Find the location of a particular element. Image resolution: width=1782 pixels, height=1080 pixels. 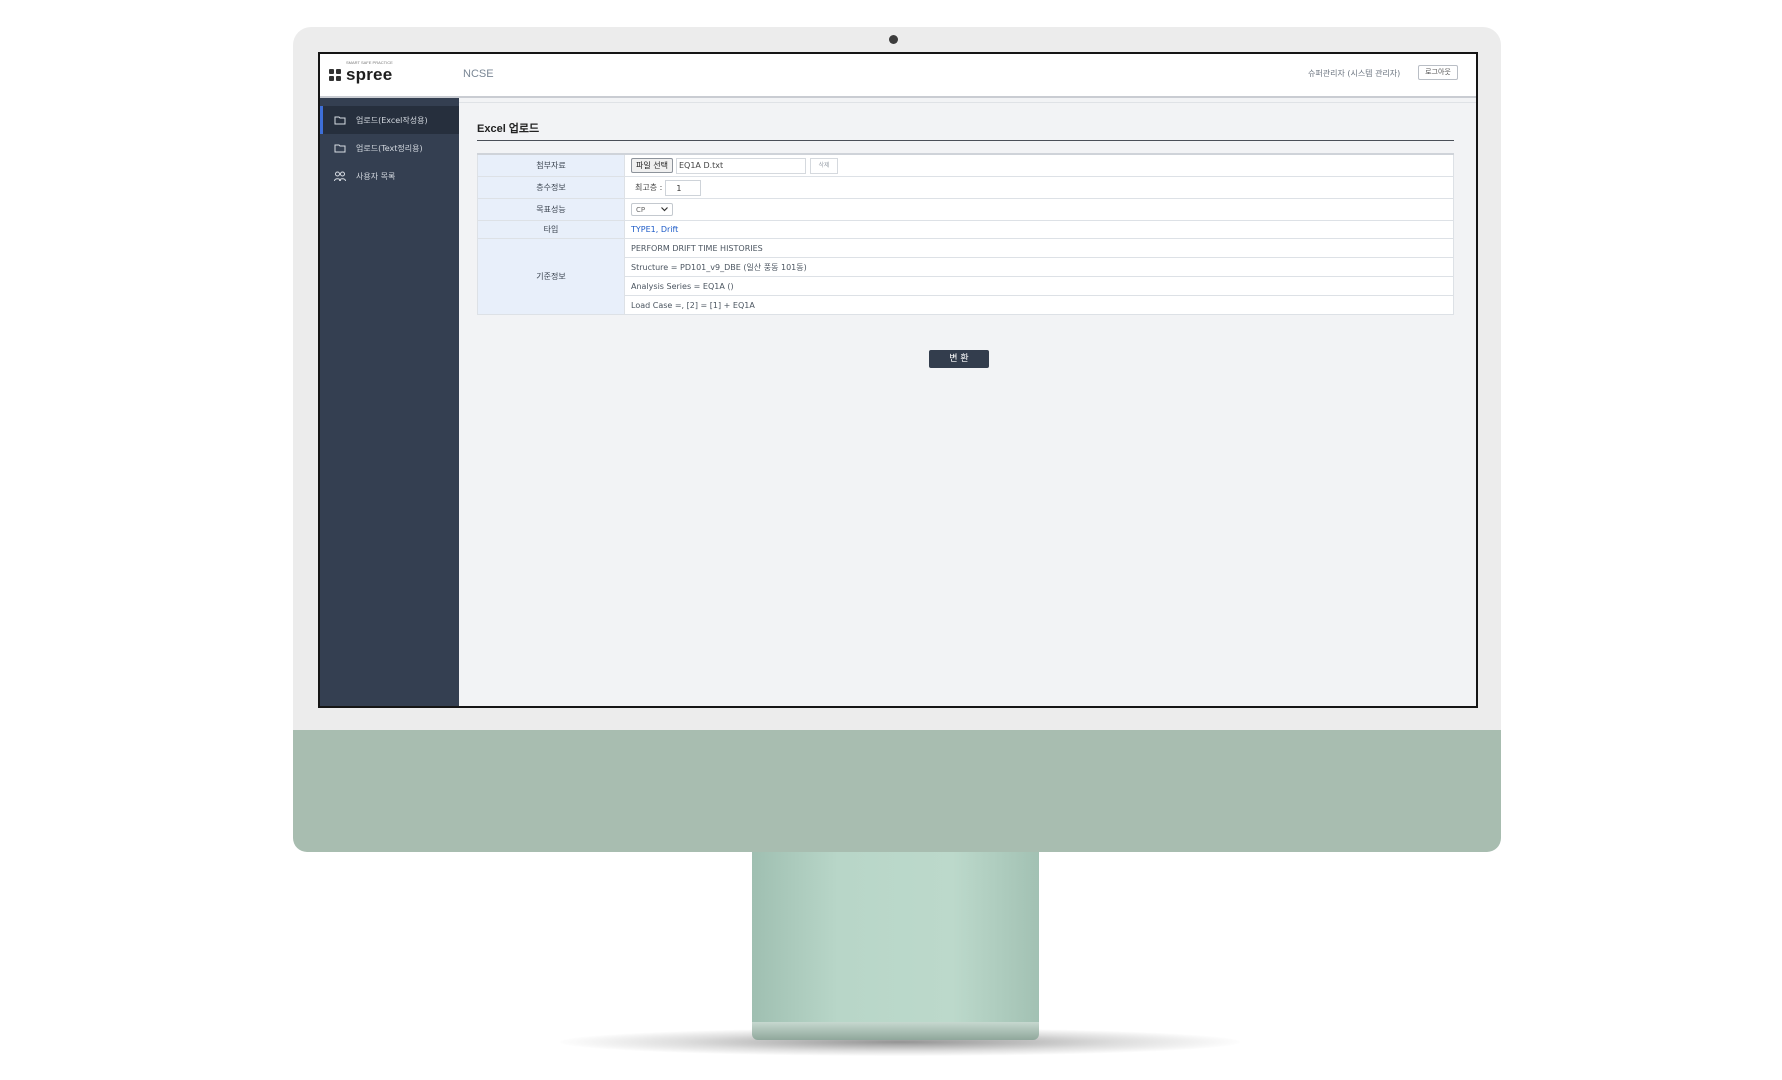

target-performance-select: CP is located at coordinates (652, 209).